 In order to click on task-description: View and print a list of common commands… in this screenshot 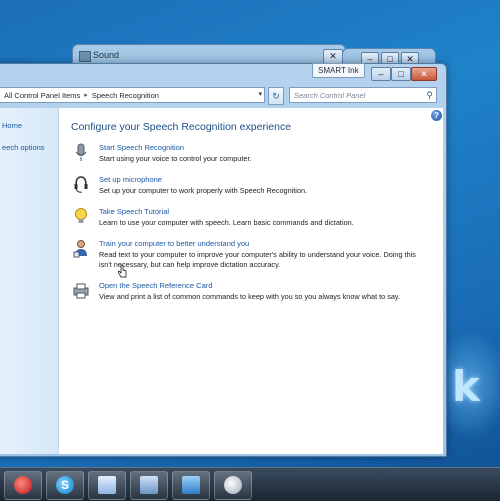, I will do `click(250, 296)`.